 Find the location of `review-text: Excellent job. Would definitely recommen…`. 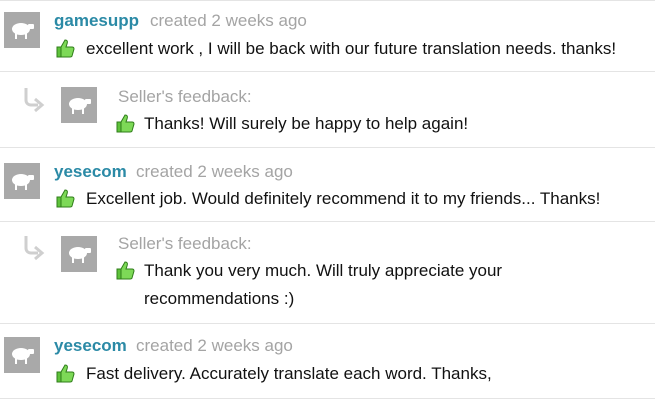

review-text: Excellent job. Would definitely recommen… is located at coordinates (343, 198).